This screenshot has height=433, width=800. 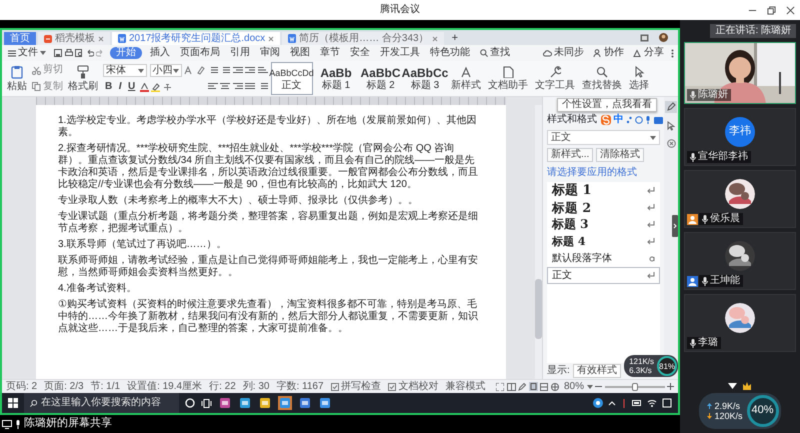 What do you see at coordinates (200, 70) in the screenshot?
I see `clear-format-icon` at bounding box center [200, 70].